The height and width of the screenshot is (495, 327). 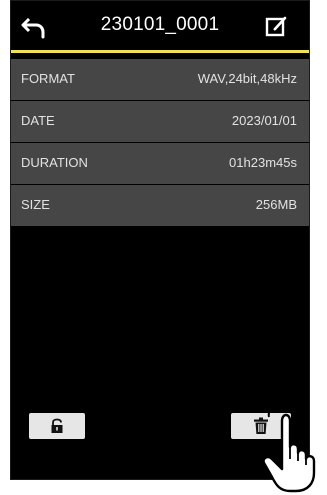 I want to click on edit-icon, so click(x=276, y=26).